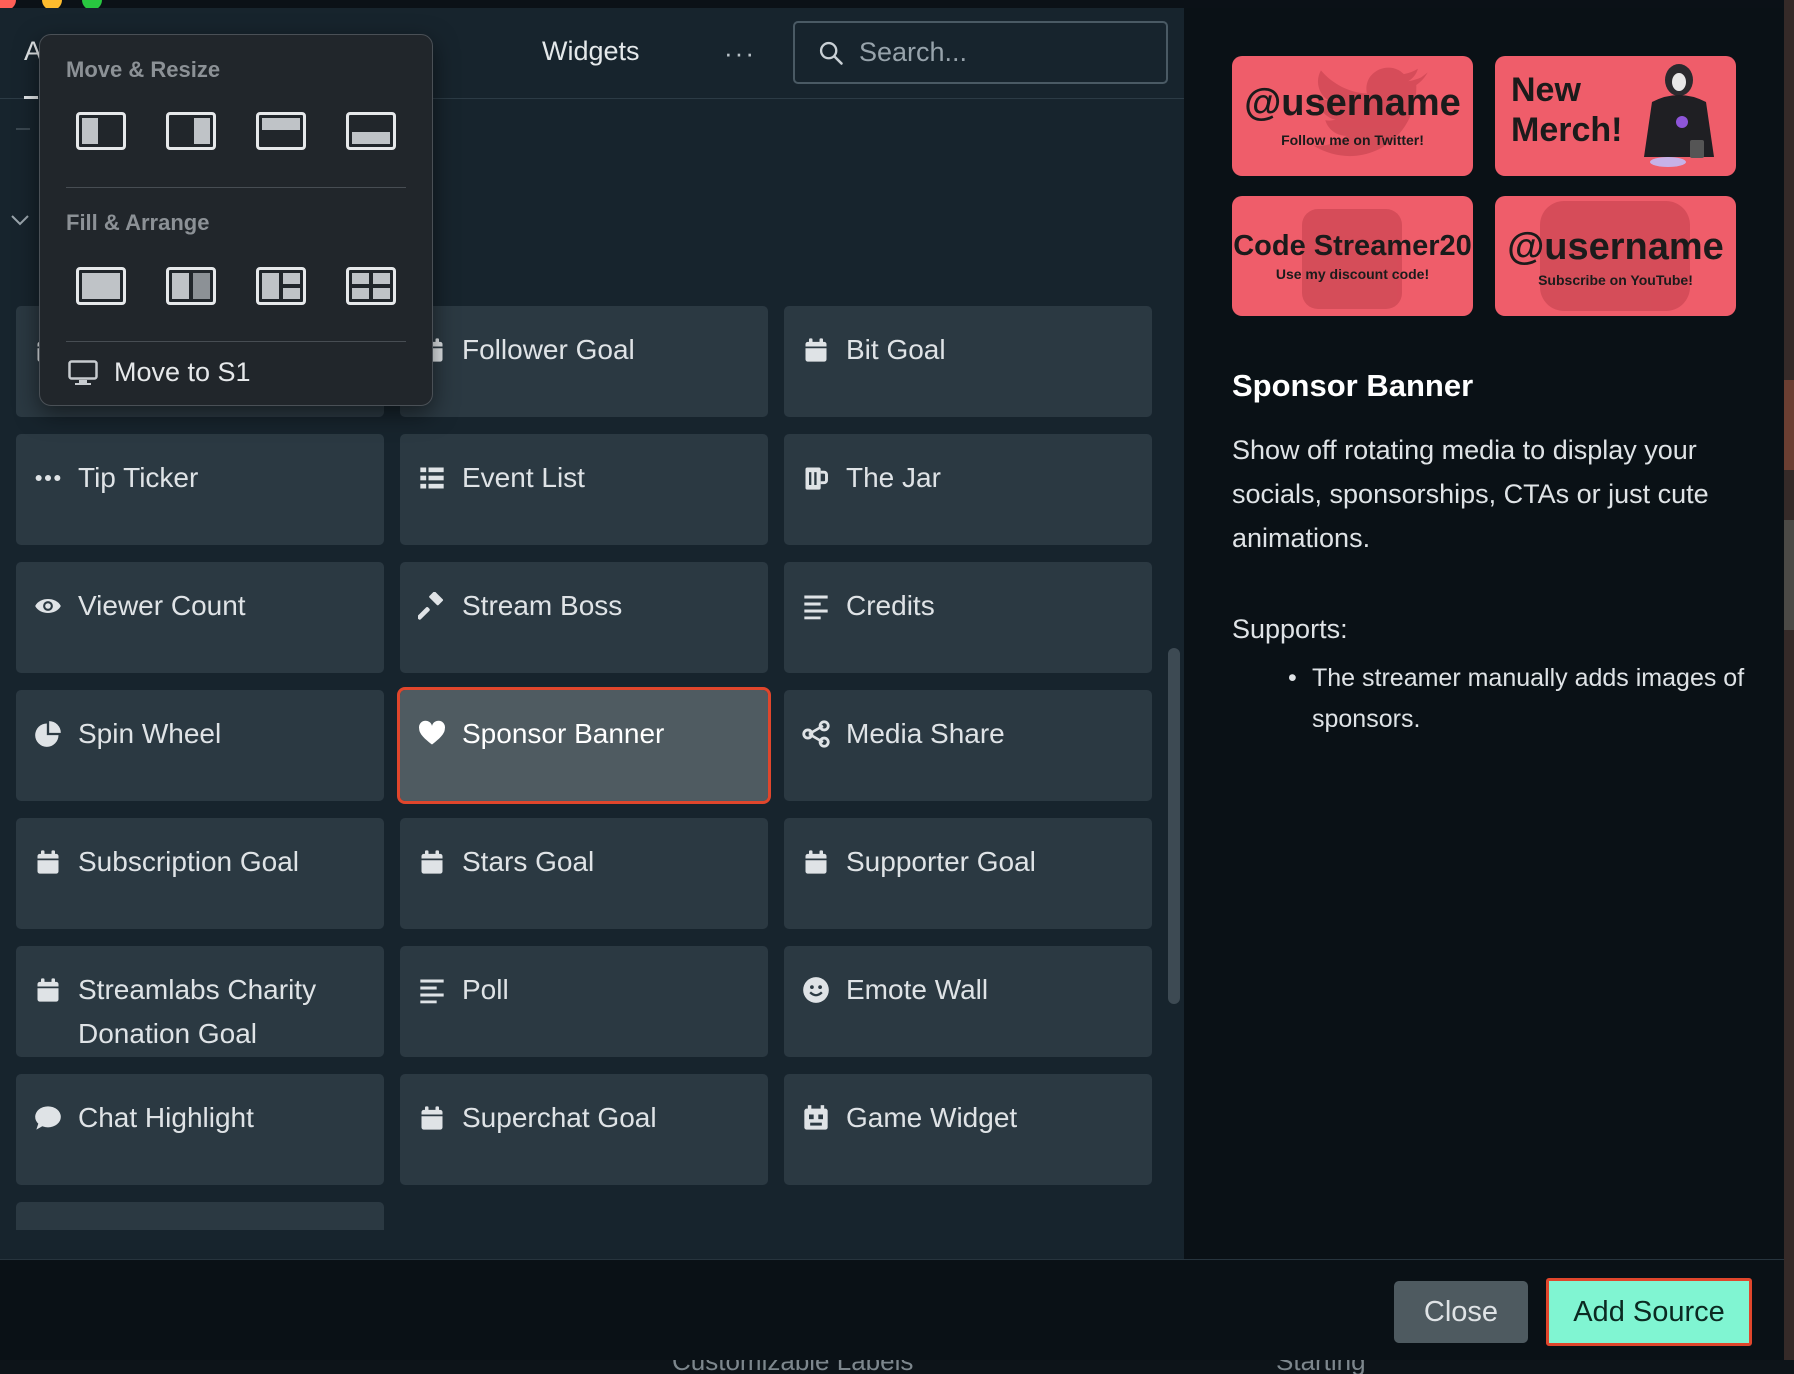  Describe the element at coordinates (816, 990) in the screenshot. I see `smiley-icon` at that location.